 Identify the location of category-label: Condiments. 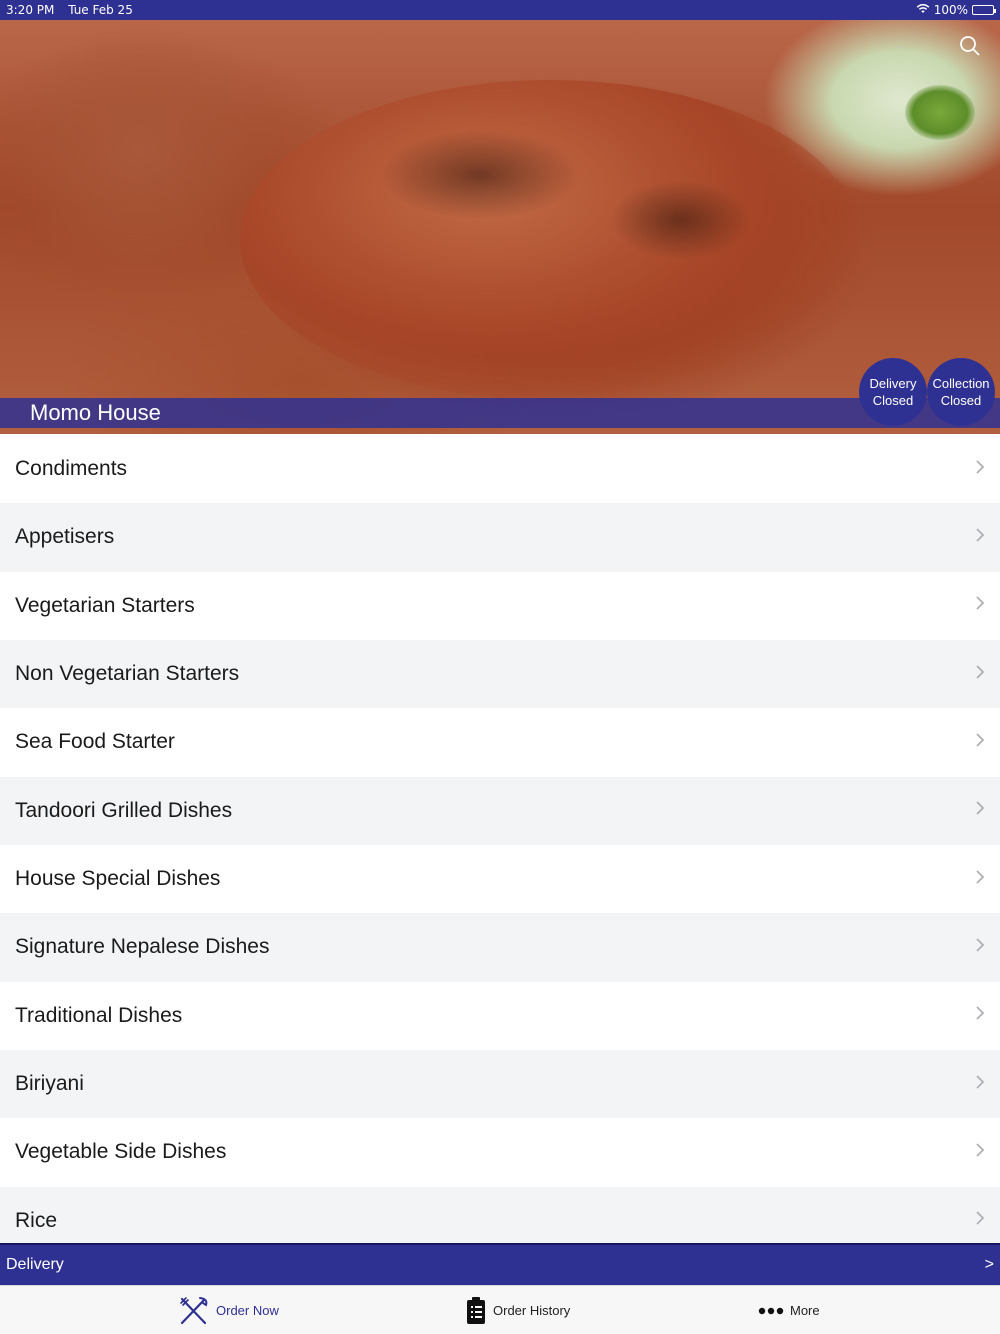
(71, 469).